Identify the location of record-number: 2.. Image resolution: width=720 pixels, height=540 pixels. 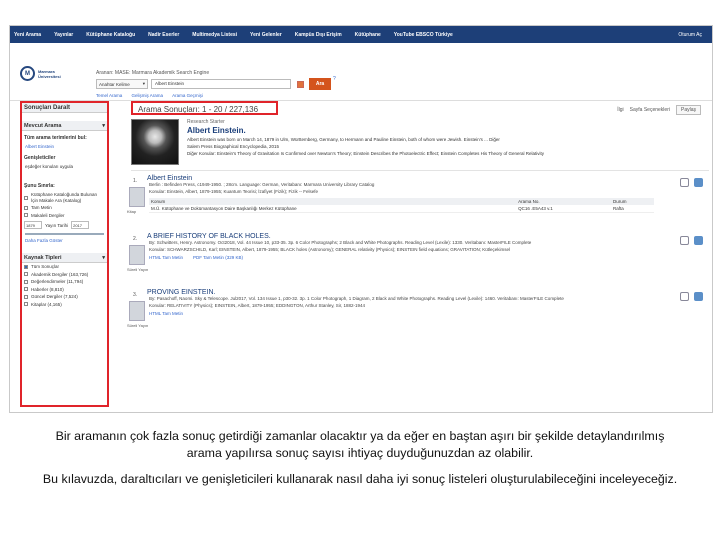
(135, 239).